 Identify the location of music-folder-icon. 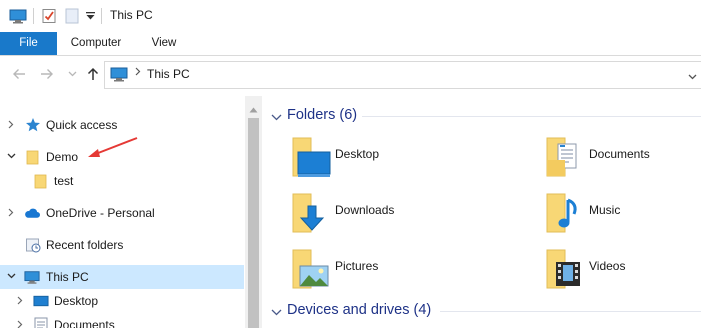
(566, 216).